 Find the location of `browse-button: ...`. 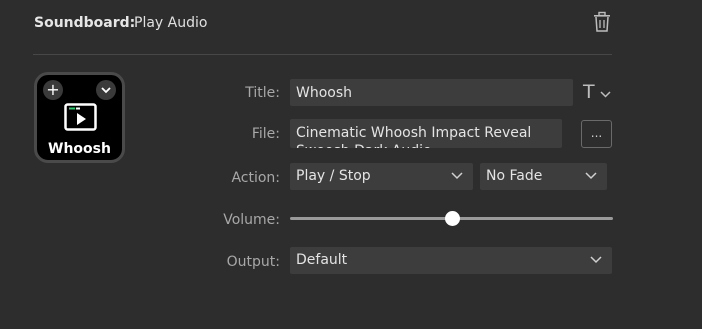

browse-button: ... is located at coordinates (596, 134).